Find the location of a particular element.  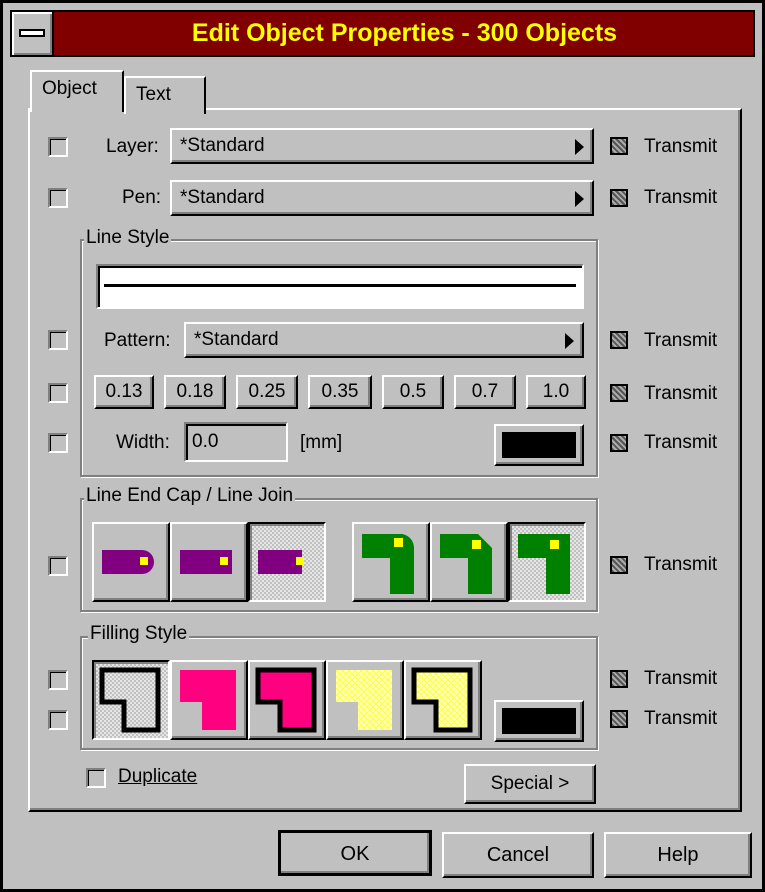

special-button: Special > is located at coordinates (530, 784).